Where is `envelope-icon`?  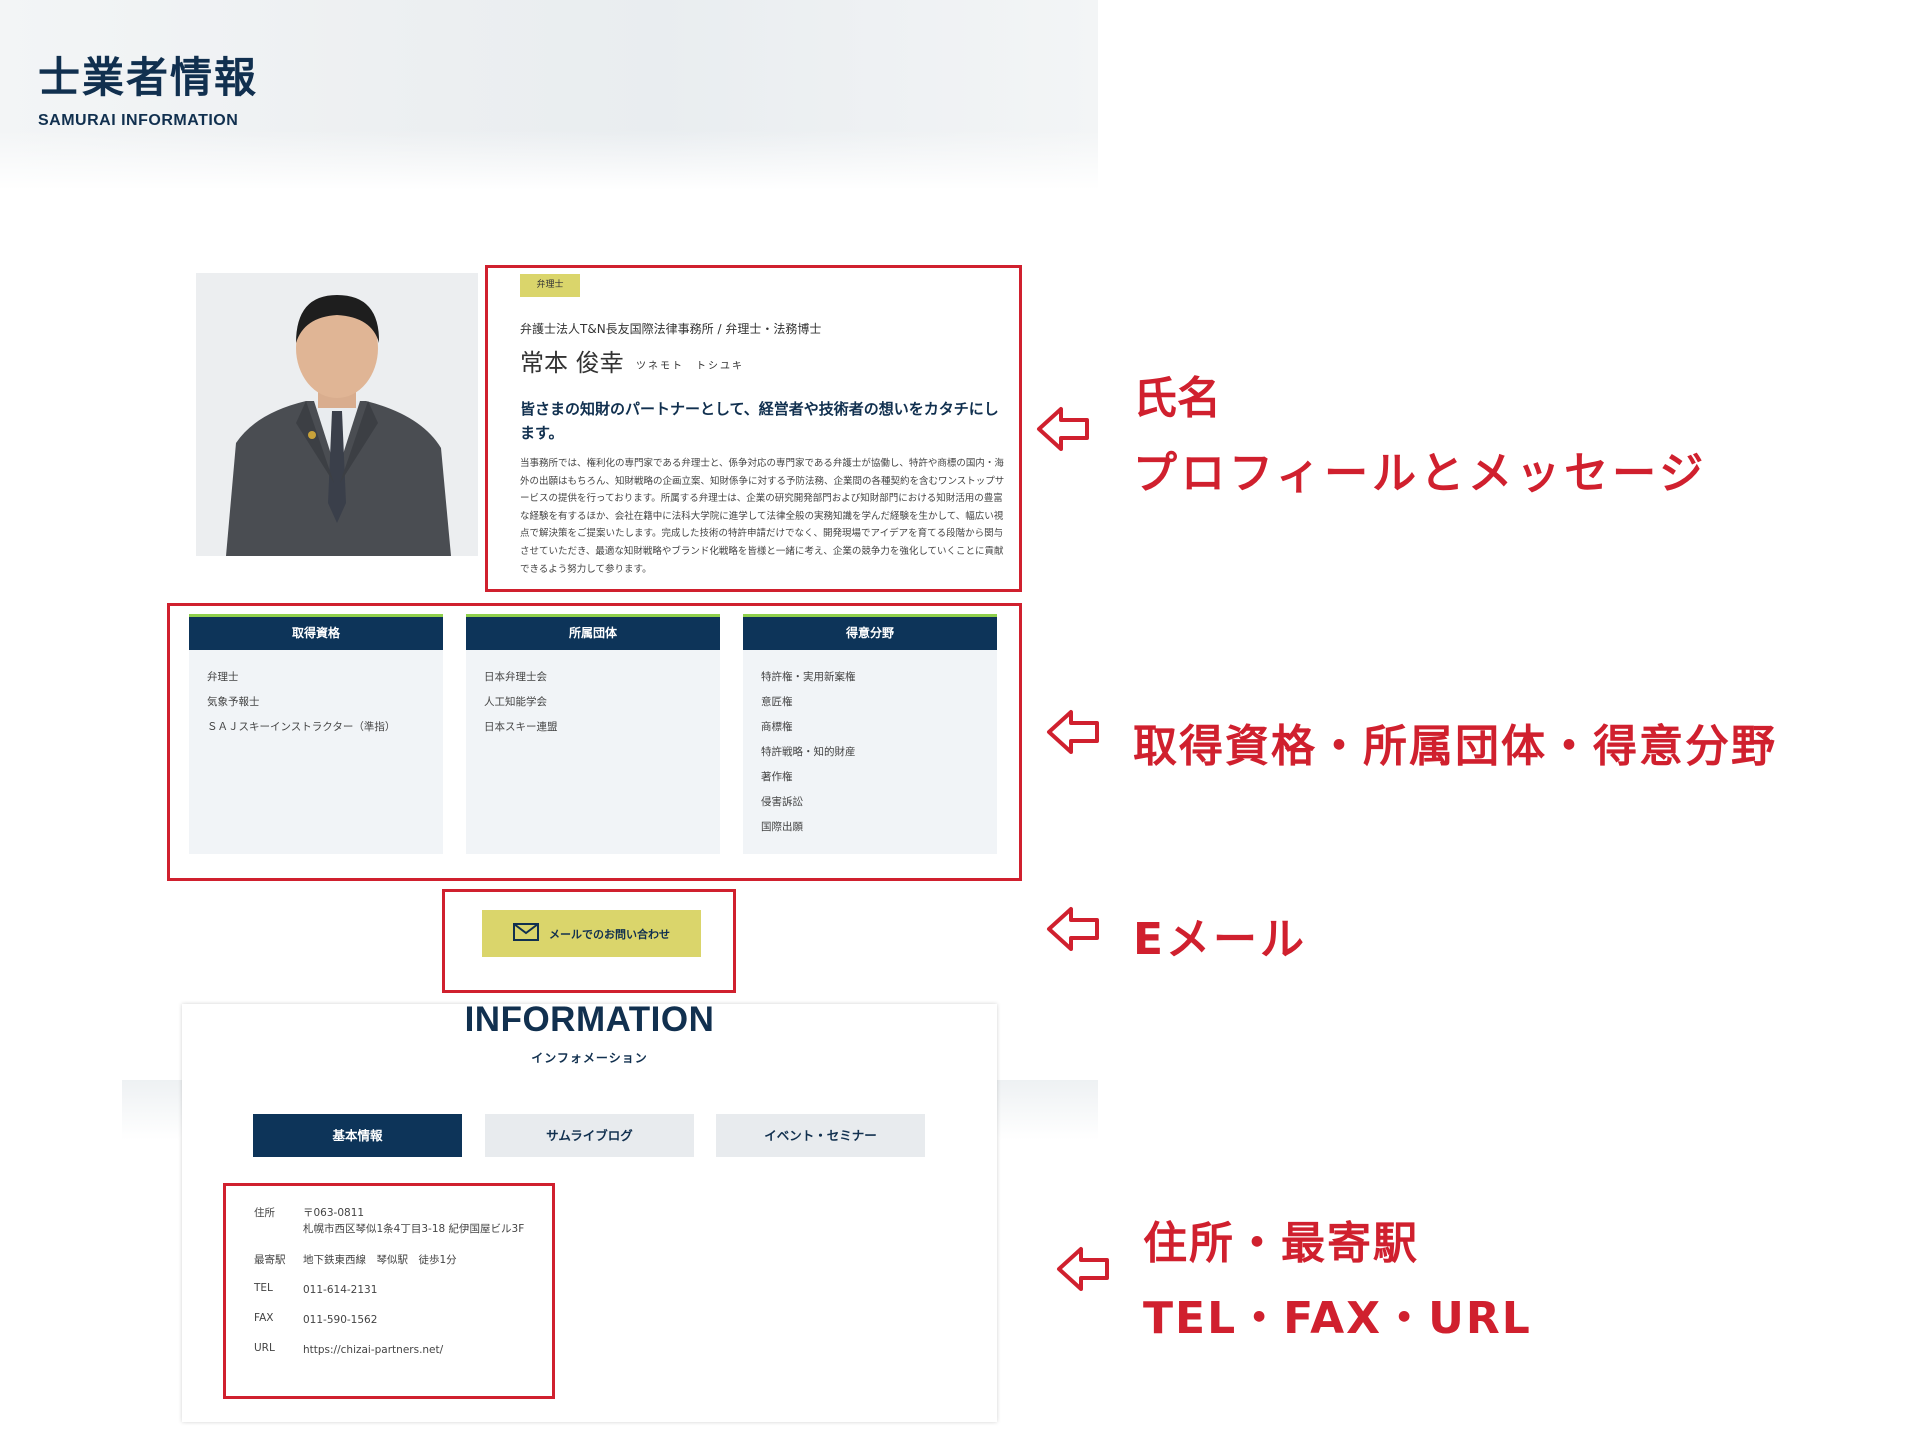
envelope-icon is located at coordinates (526, 933).